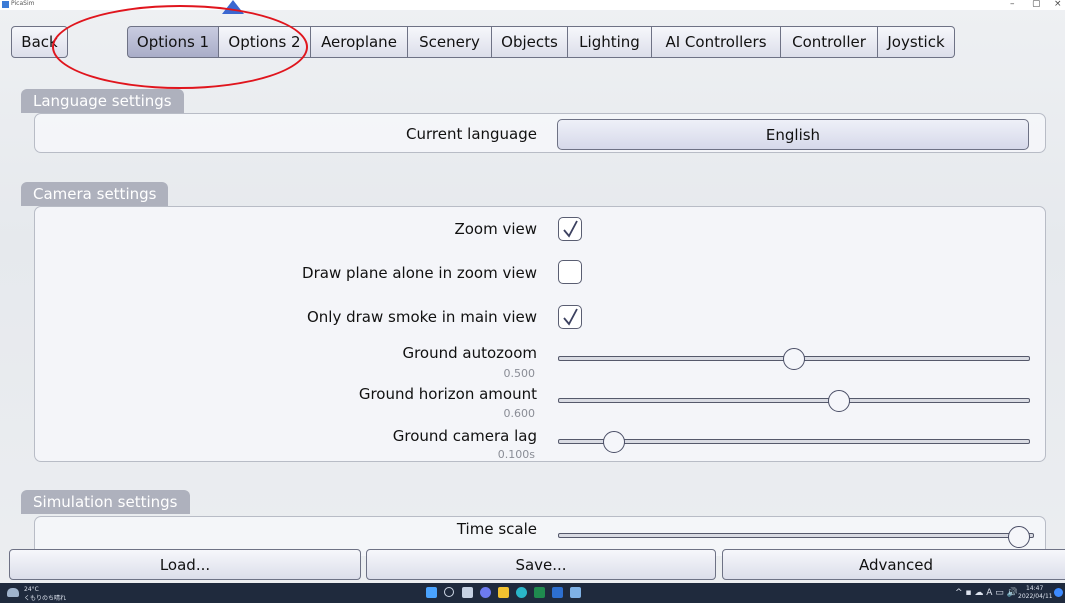 The height and width of the screenshot is (603, 1065). What do you see at coordinates (614, 442) in the screenshot?
I see `ground-camera-lag-thumb` at bounding box center [614, 442].